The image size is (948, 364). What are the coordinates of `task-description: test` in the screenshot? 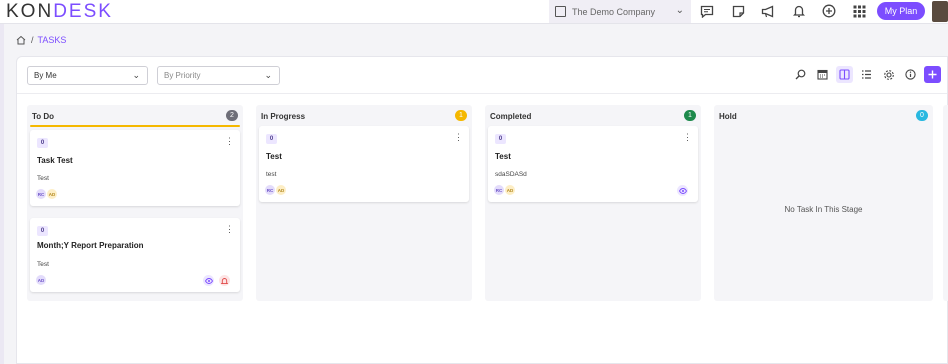 It's located at (271, 174).